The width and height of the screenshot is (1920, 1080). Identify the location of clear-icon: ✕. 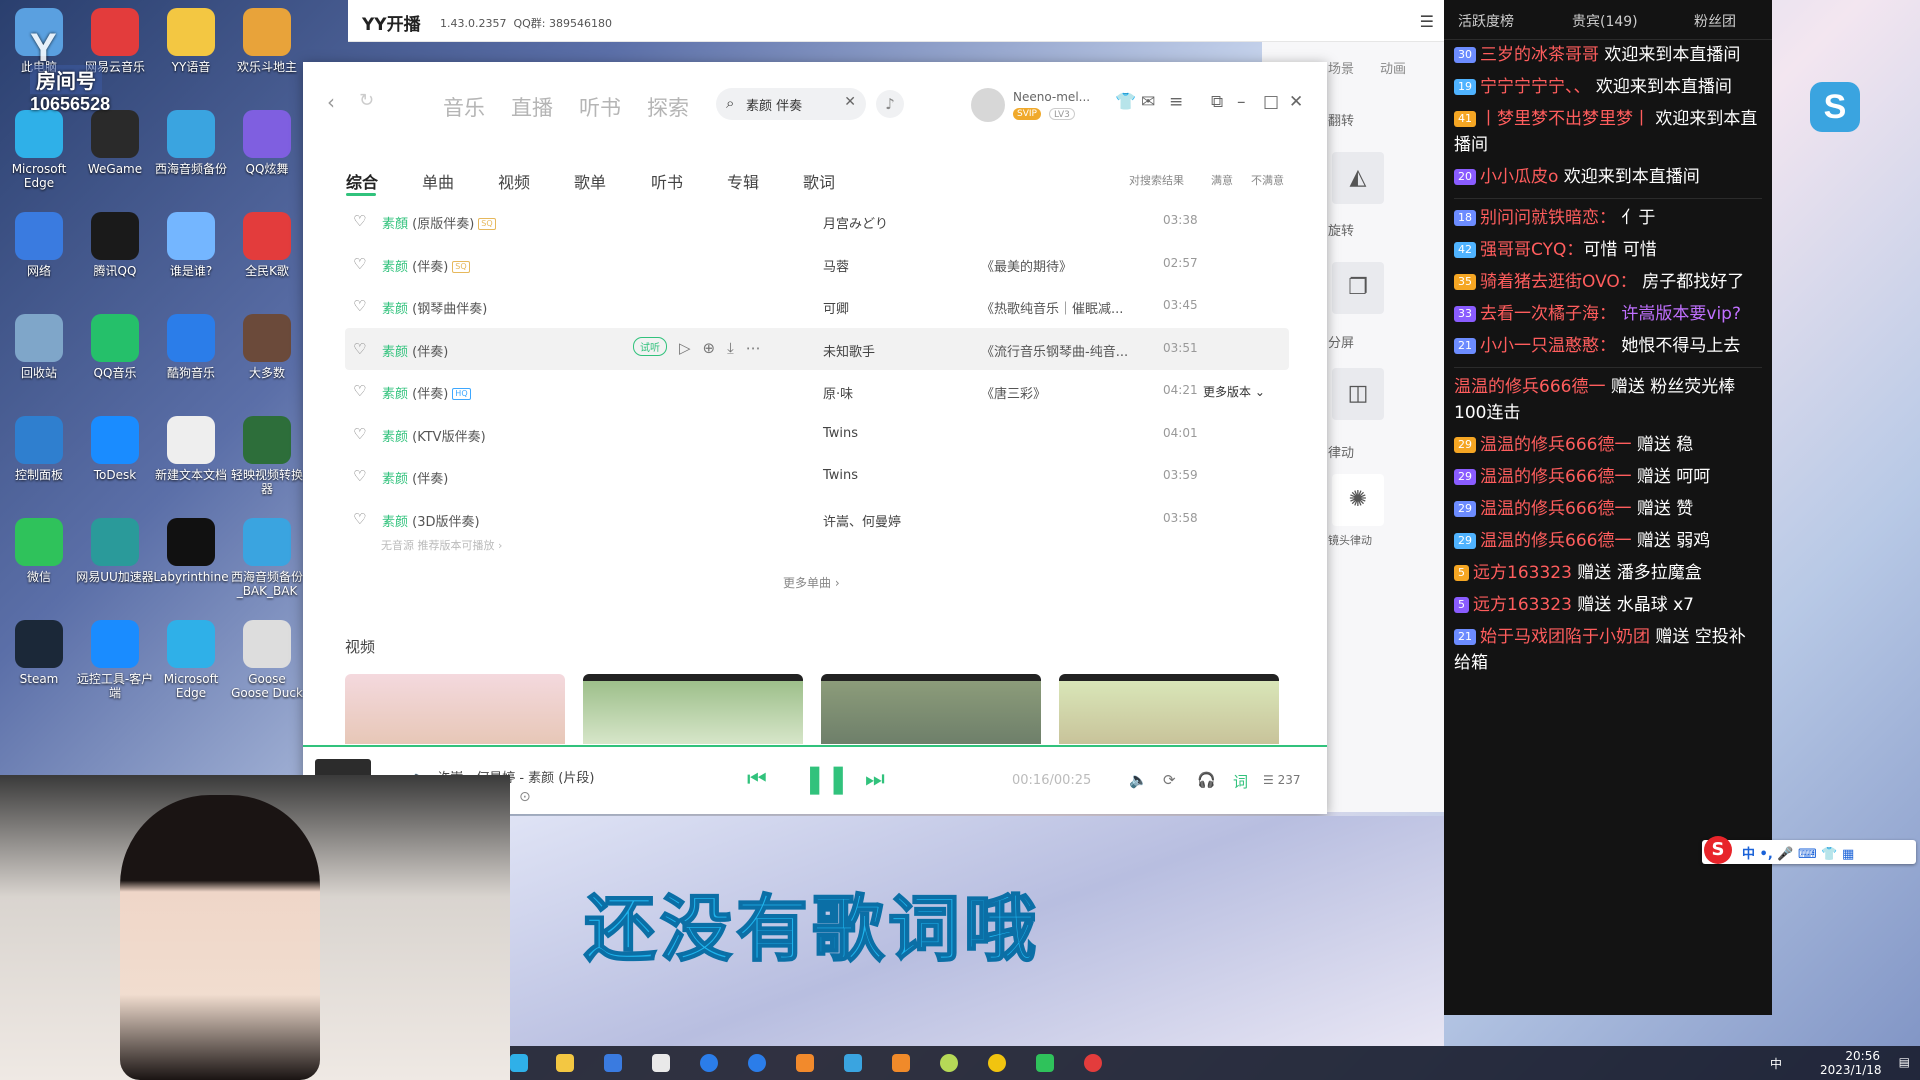
(850, 102).